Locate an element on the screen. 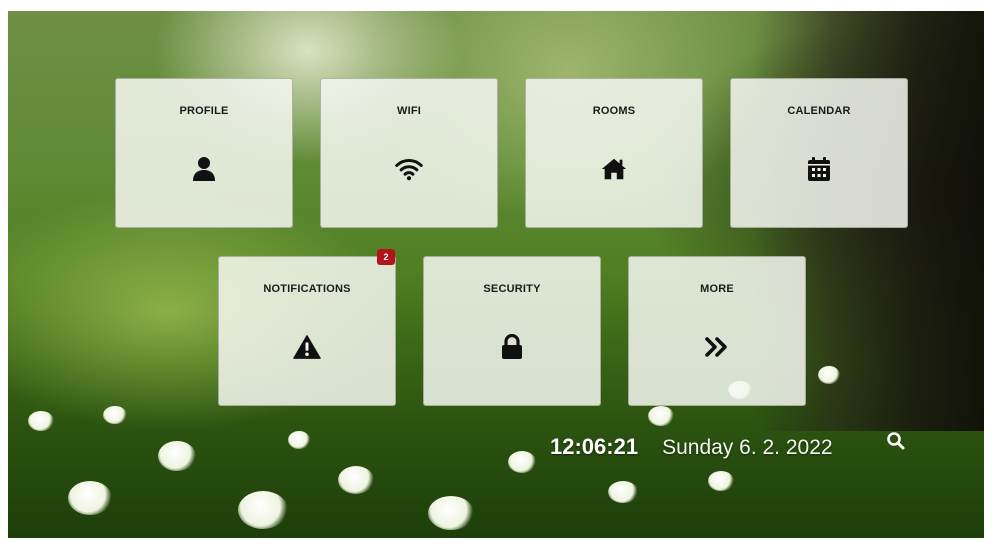  lock-icon is located at coordinates (512, 347).